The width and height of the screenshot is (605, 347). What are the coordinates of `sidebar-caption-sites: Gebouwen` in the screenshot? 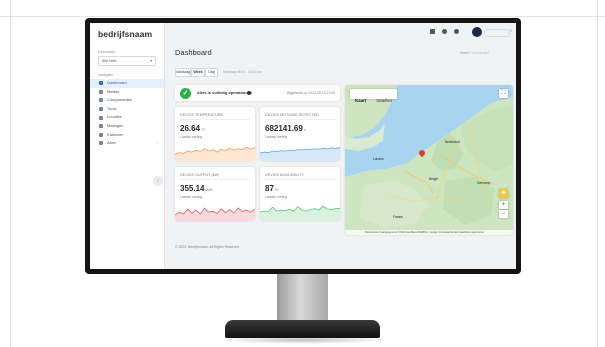 It's located at (107, 52).